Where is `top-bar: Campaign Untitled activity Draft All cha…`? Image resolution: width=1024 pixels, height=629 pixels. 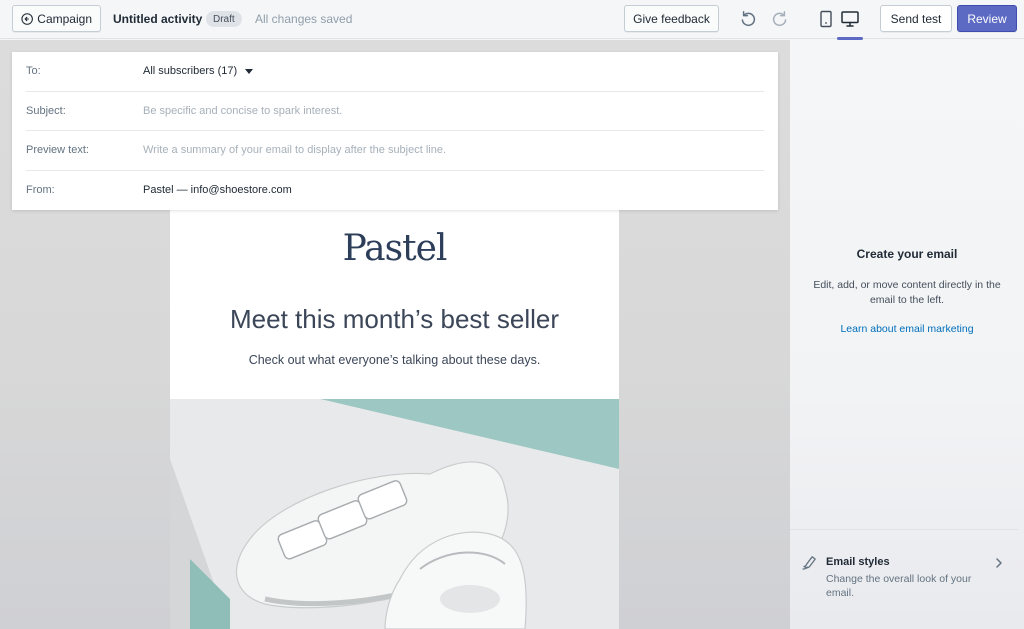 top-bar: Campaign Untitled activity Draft All cha… is located at coordinates (512, 20).